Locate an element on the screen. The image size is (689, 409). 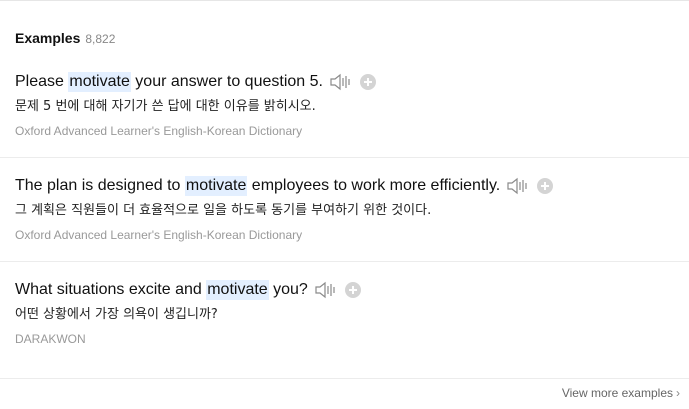
sentence-text-after: you? is located at coordinates (288, 289).